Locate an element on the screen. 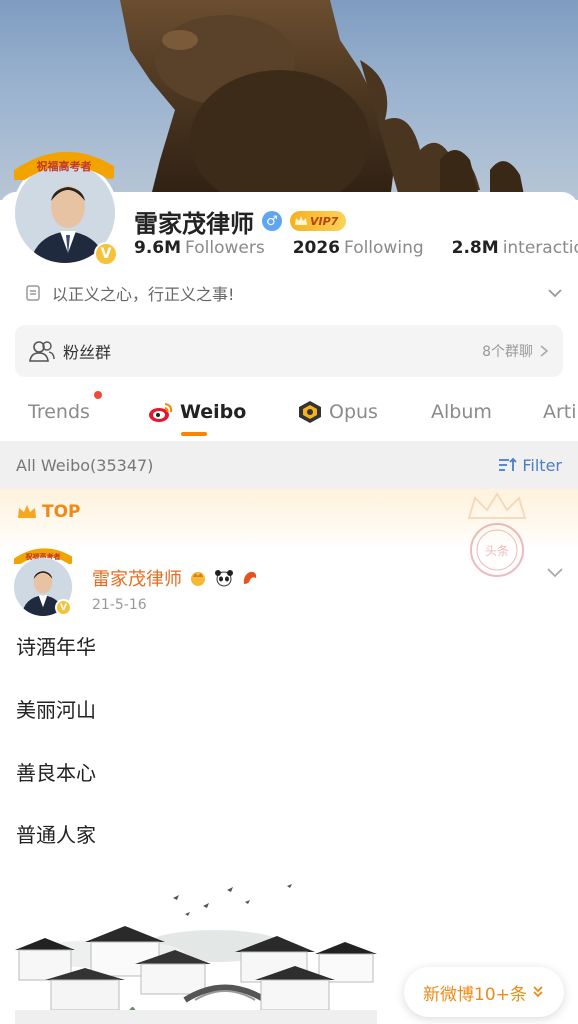 The image size is (578, 1024). post-text-line: 美丽河山 is located at coordinates (56, 710).